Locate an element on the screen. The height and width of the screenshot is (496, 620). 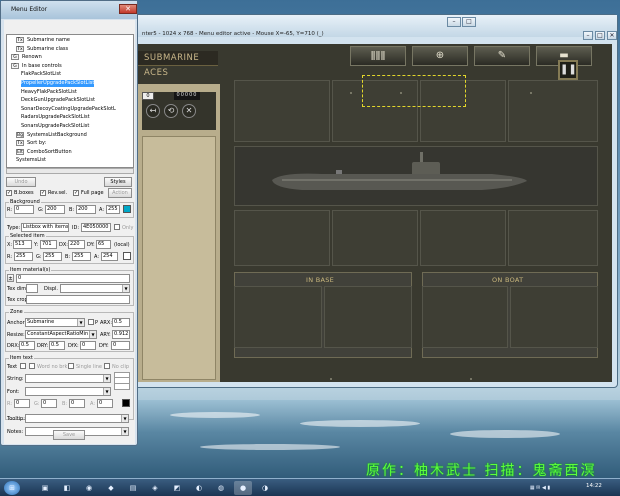
word-no-brk-label: Word no brk is located at coordinates (52, 367).